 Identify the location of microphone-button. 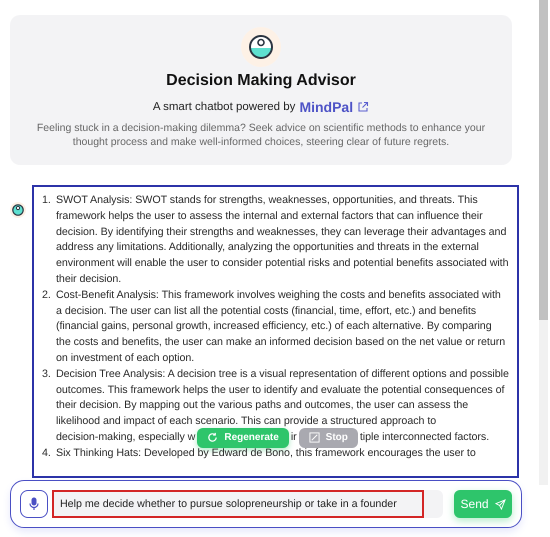
(34, 504).